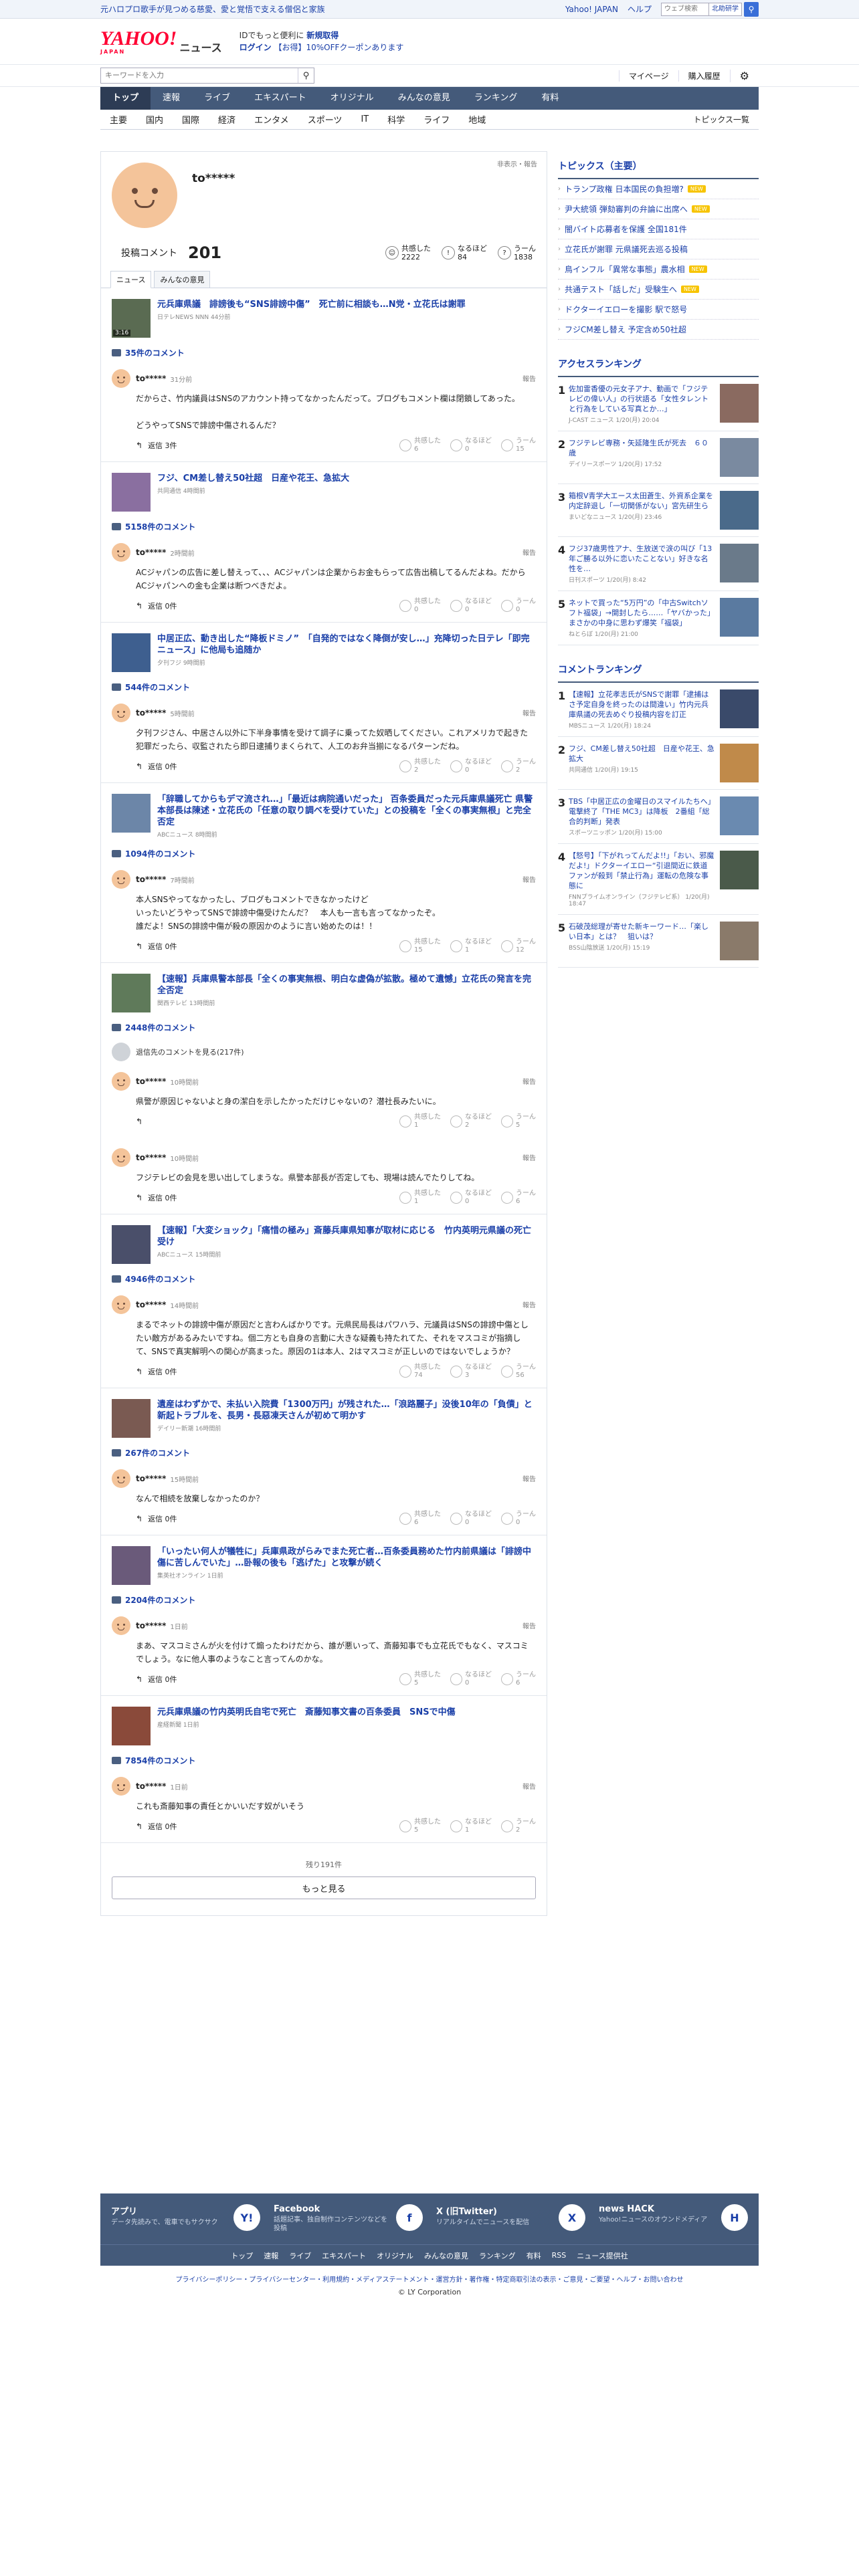 Image resolution: width=859 pixels, height=2576 pixels. Describe the element at coordinates (640, 9) in the screenshot. I see `help-link: ヘルプ` at that location.